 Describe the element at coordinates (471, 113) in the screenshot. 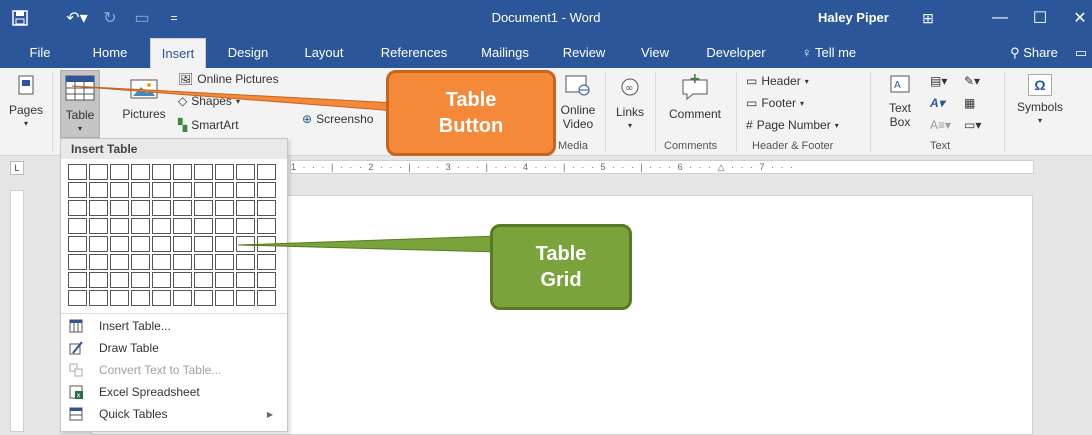

I see `table-button-callout: Table Button` at that location.